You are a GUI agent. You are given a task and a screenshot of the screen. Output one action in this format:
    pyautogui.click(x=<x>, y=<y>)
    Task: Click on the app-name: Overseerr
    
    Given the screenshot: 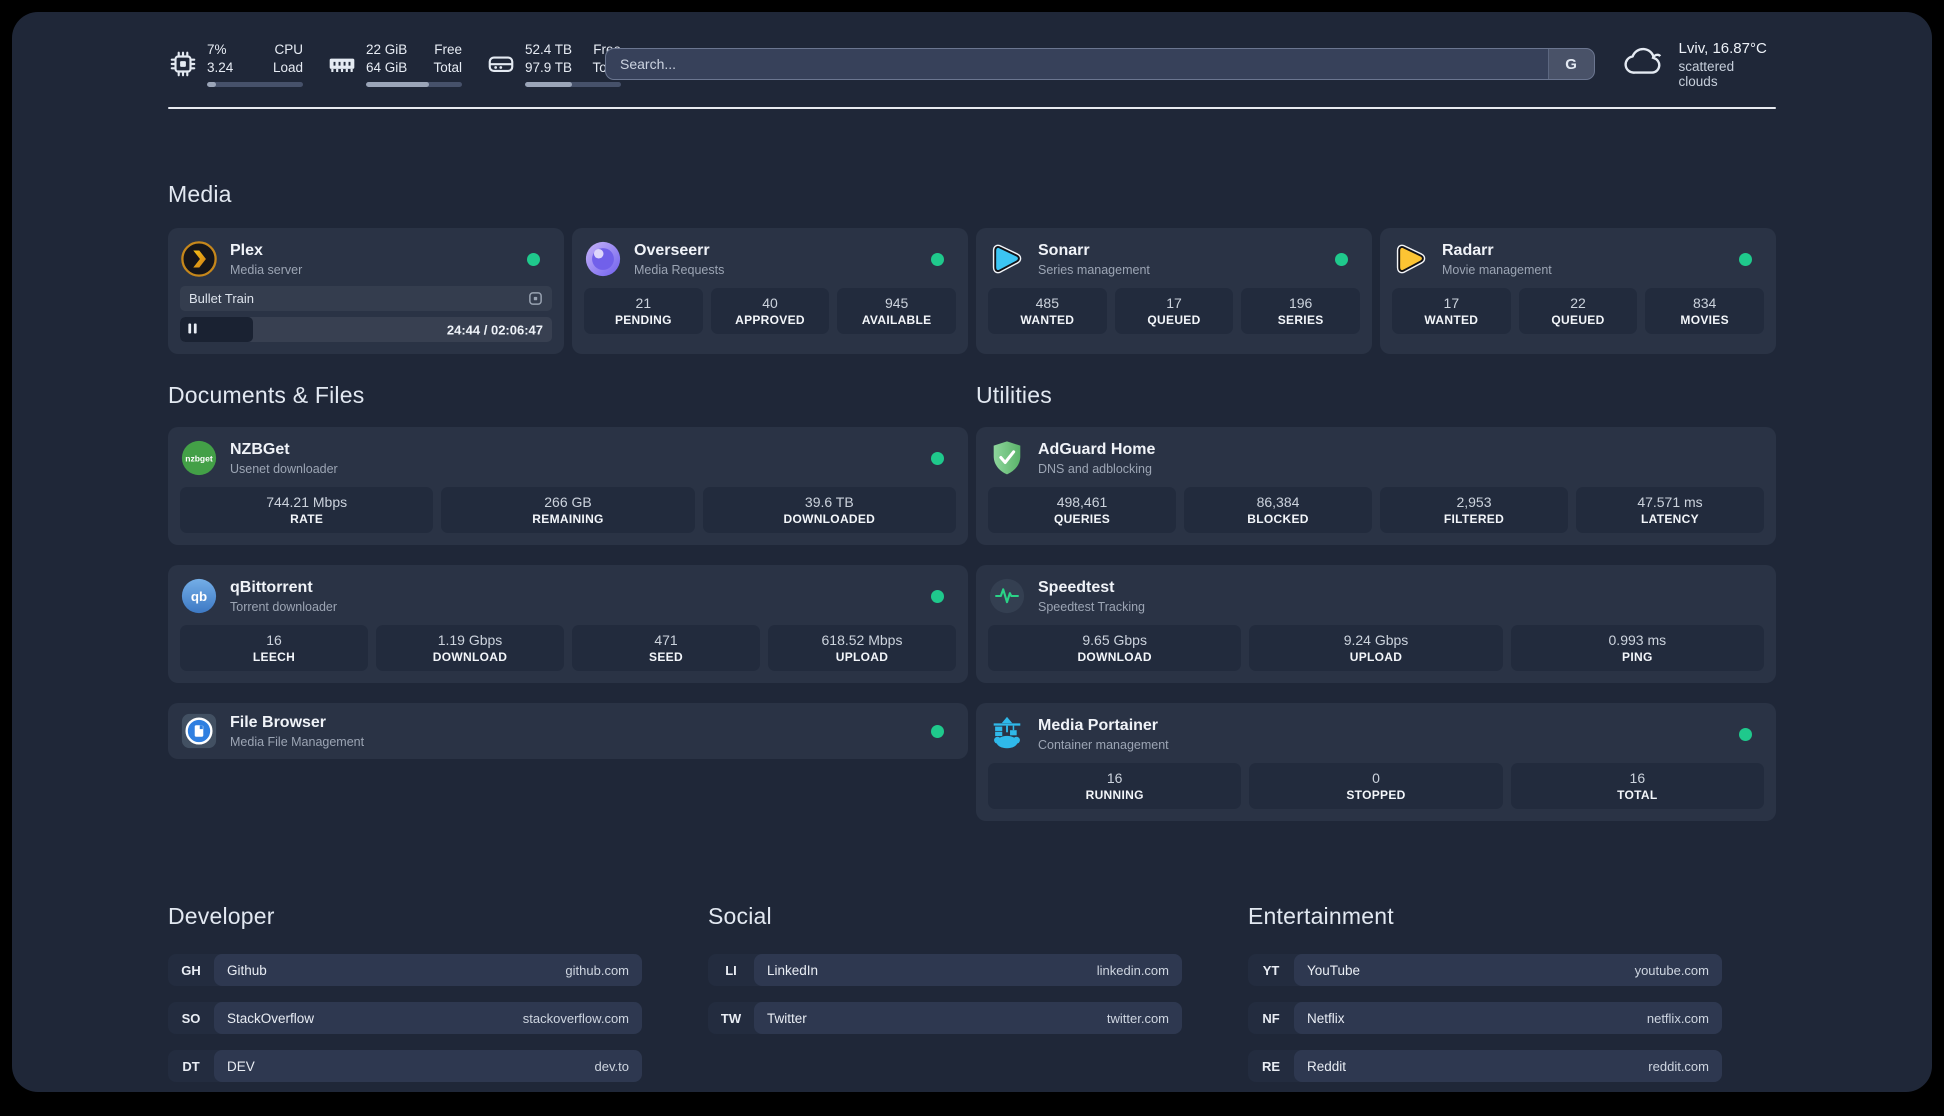 What is the action you would take?
    pyautogui.click(x=672, y=250)
    